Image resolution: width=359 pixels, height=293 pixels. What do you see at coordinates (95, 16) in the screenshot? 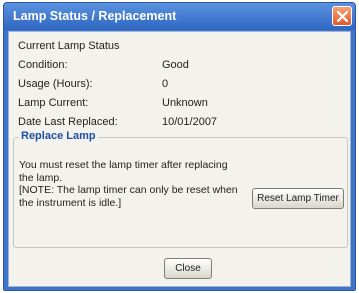
I see `dialog-title: Lamp Status / Replacement` at bounding box center [95, 16].